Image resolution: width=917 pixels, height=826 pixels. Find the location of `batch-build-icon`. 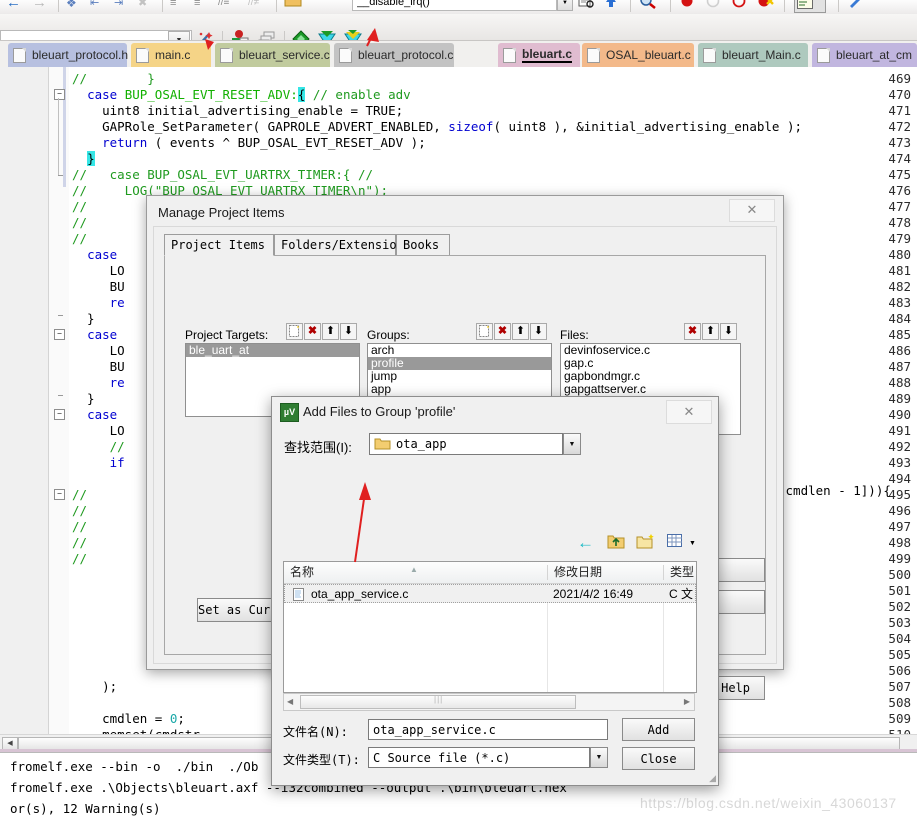

batch-build-icon is located at coordinates (353, 35).